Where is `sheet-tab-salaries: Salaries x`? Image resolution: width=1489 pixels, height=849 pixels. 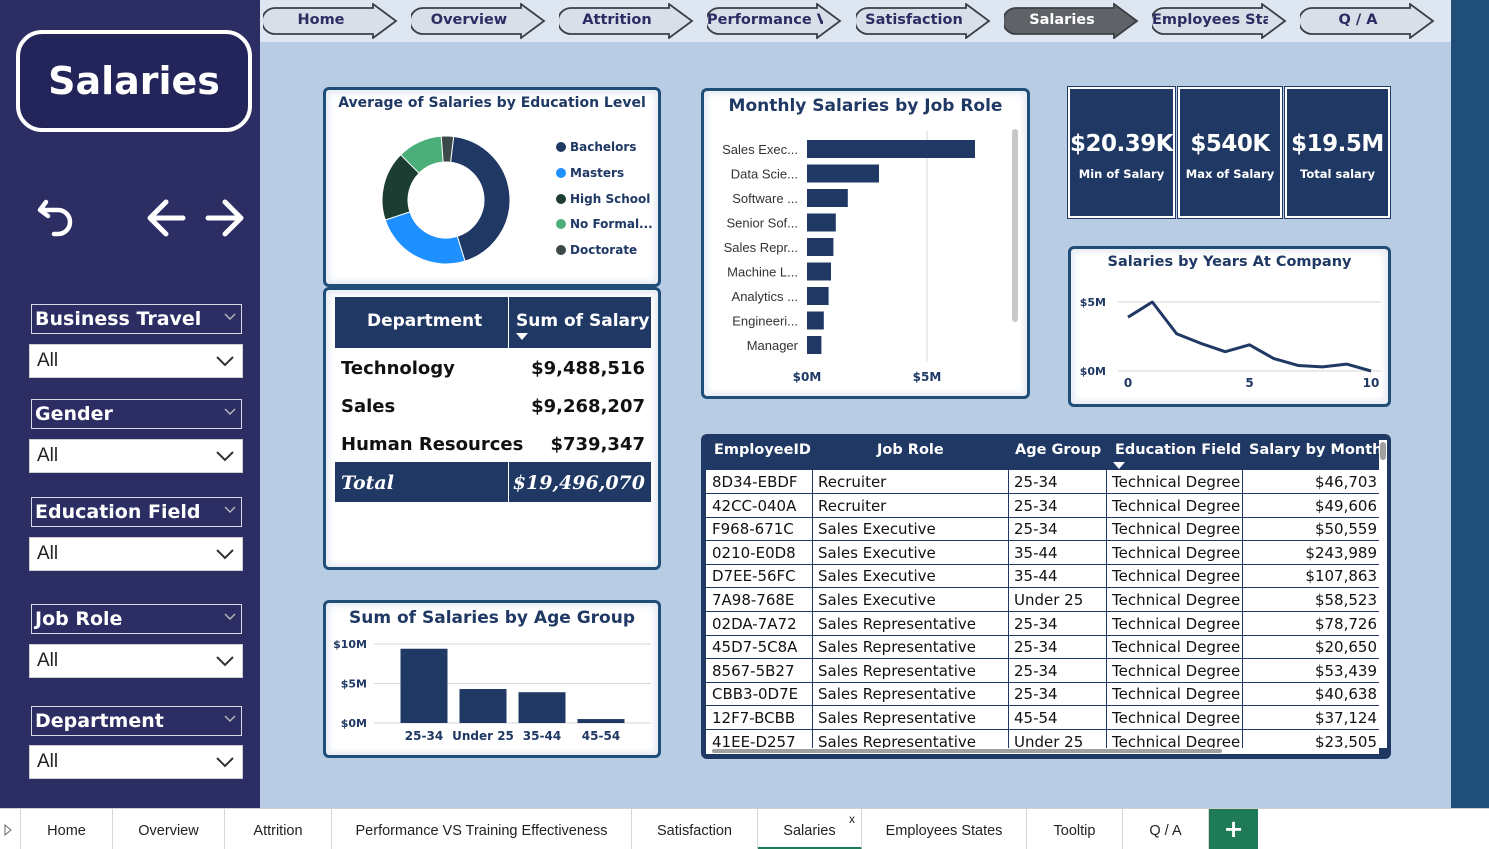 sheet-tab-salaries: Salaries x is located at coordinates (810, 829).